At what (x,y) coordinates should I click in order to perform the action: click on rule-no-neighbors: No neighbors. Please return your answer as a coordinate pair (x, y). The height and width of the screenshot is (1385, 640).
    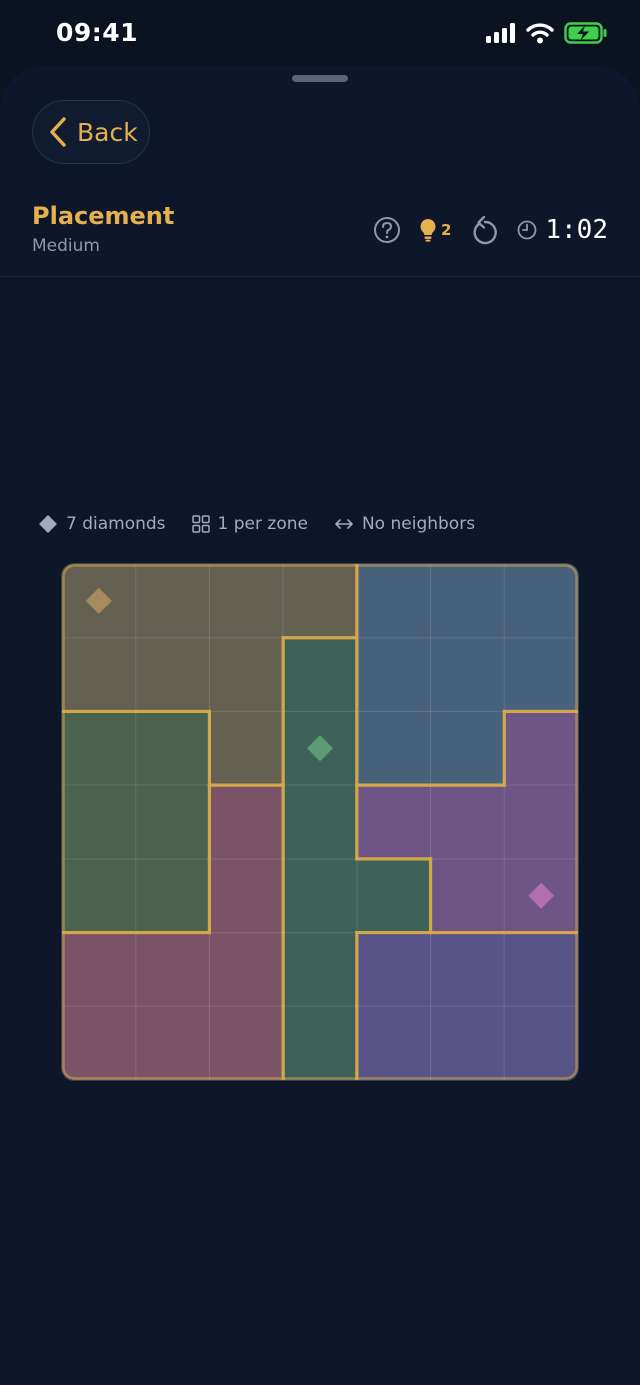
    Looking at the image, I should click on (404, 524).